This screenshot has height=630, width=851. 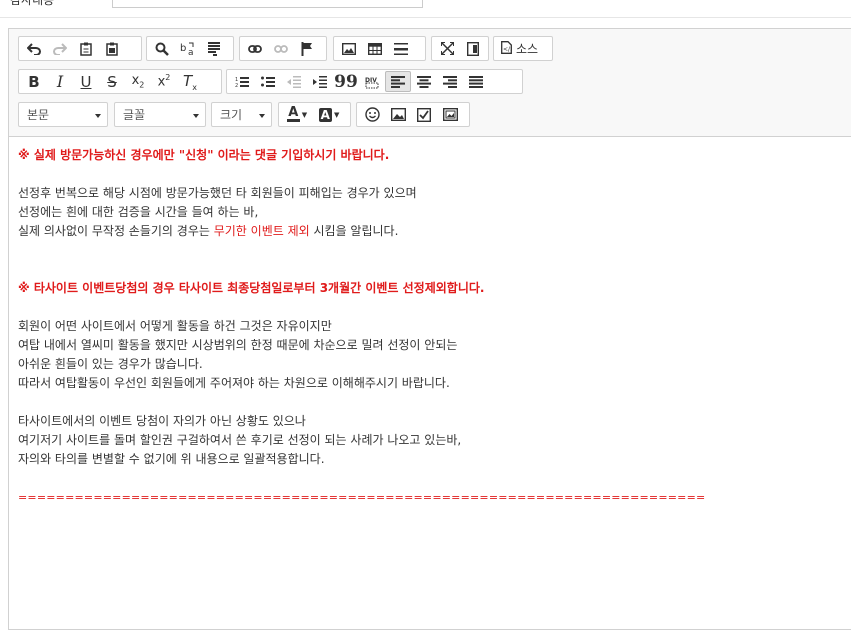 I want to click on text-line-12: 자의와 타의를 변별할 수 없기에 위 내용으로 일괄적용합니다., so click(x=171, y=459).